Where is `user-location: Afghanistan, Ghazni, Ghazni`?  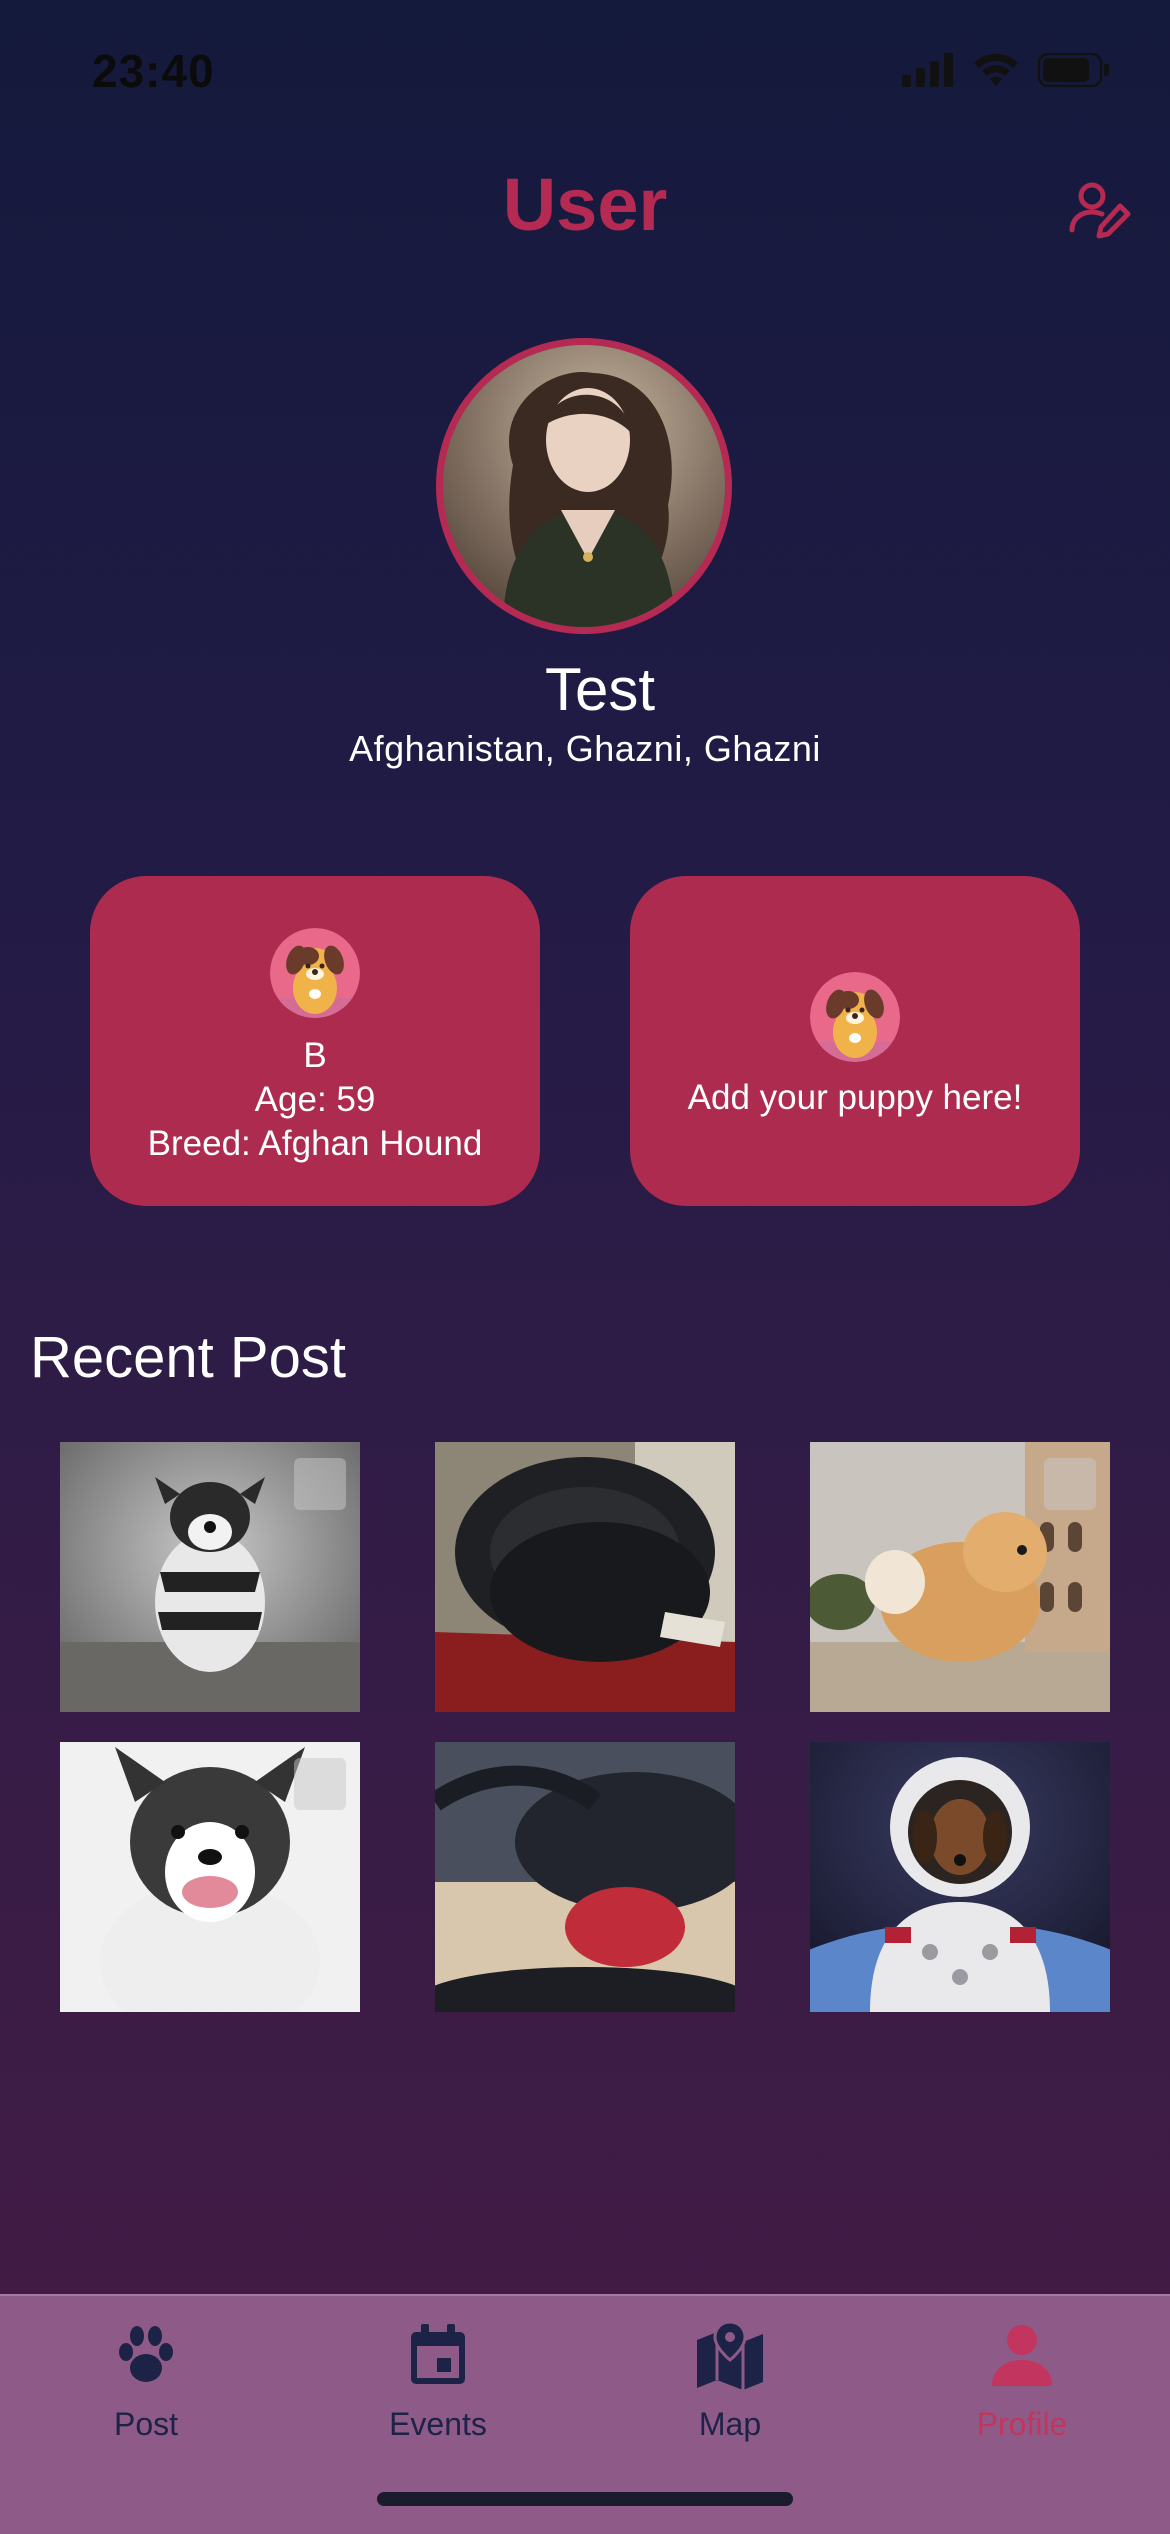 user-location: Afghanistan, Ghazni, Ghazni is located at coordinates (585, 748).